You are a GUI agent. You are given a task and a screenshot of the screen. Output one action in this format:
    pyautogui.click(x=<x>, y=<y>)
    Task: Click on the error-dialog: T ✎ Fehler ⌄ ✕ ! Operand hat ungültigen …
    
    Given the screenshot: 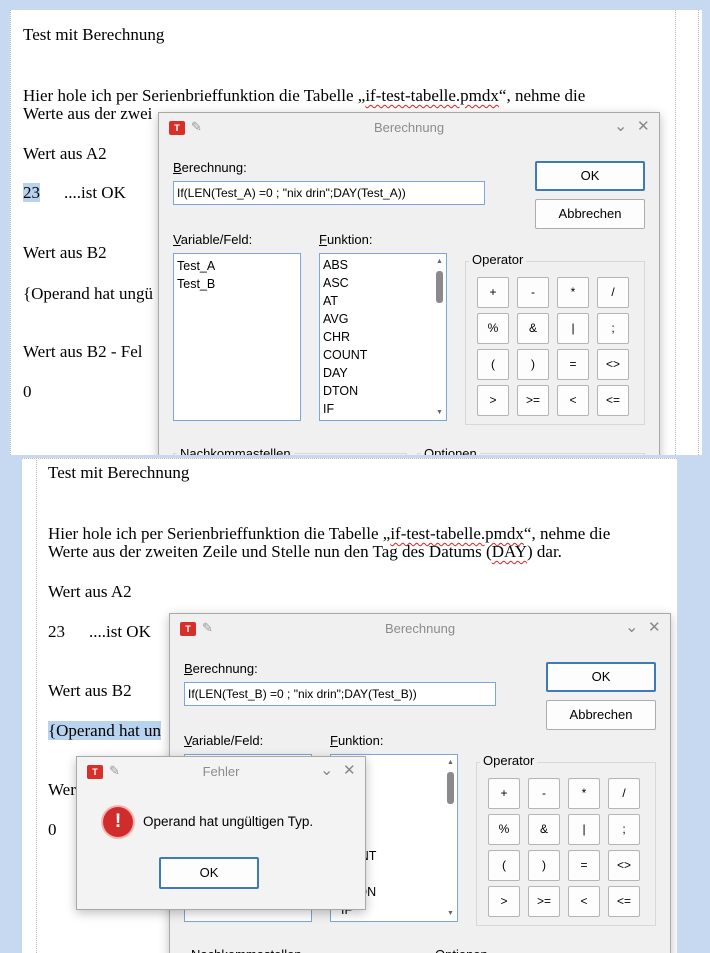 What is the action you would take?
    pyautogui.click(x=221, y=833)
    